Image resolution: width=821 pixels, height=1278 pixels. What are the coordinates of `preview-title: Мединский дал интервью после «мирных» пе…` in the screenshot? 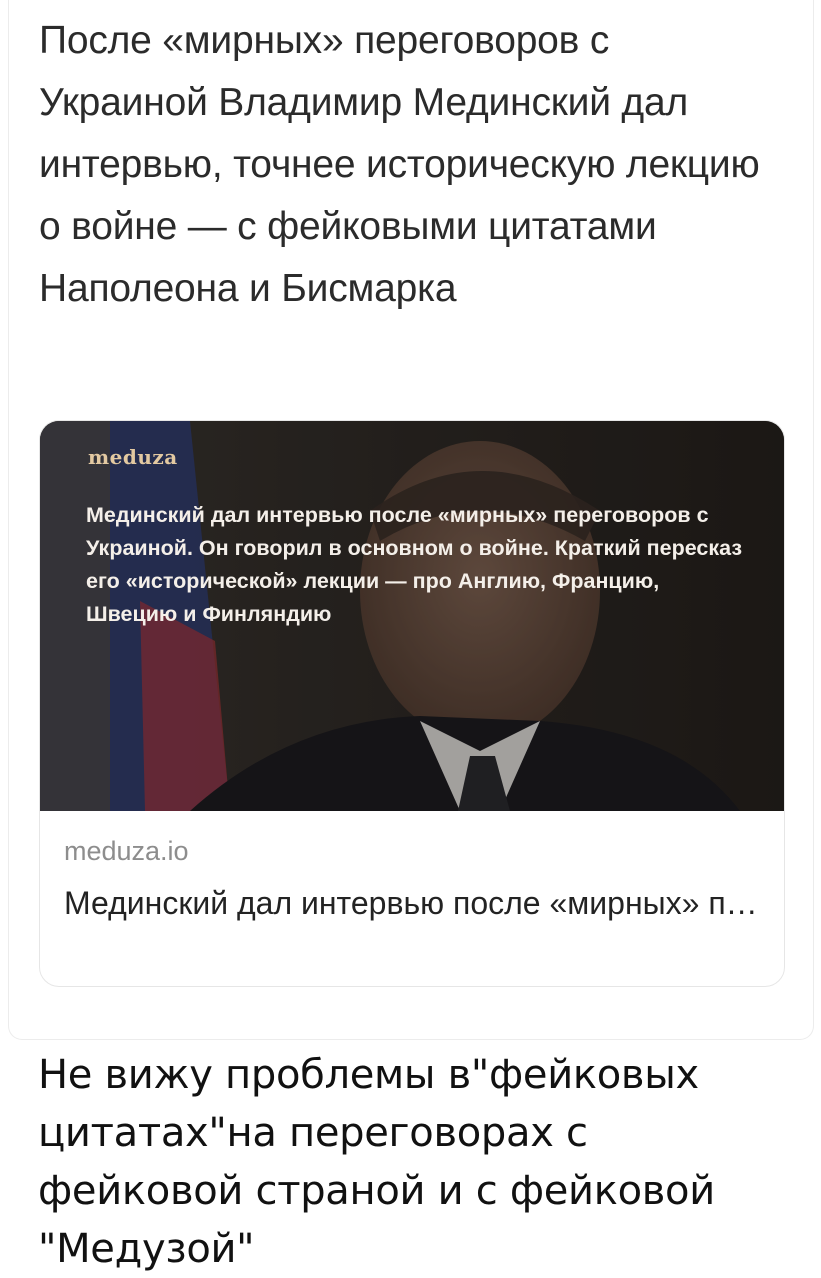 It's located at (414, 903).